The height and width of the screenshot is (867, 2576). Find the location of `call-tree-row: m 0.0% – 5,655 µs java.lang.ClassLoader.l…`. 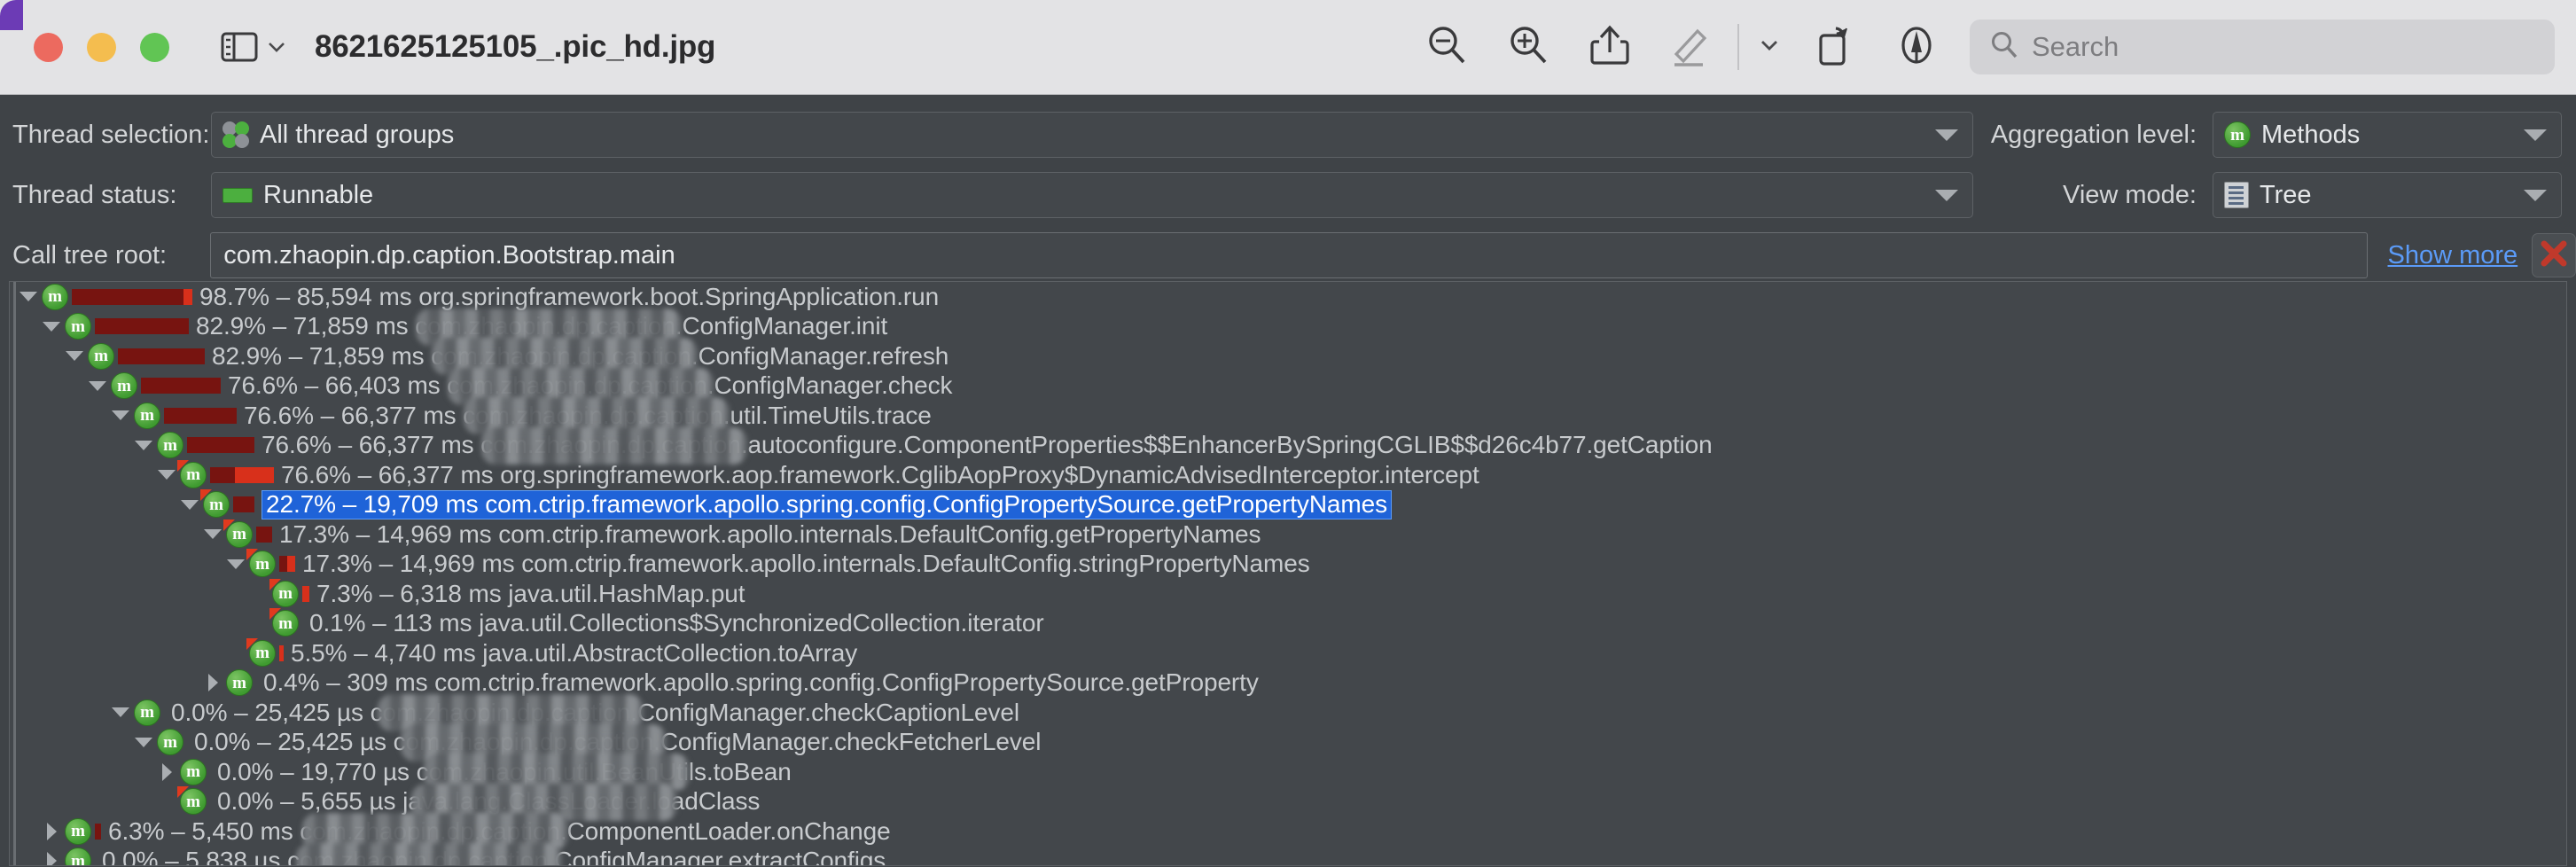

call-tree-row: m 0.0% – 5,655 µs java.lang.ClassLoader.l… is located at coordinates (1288, 801).